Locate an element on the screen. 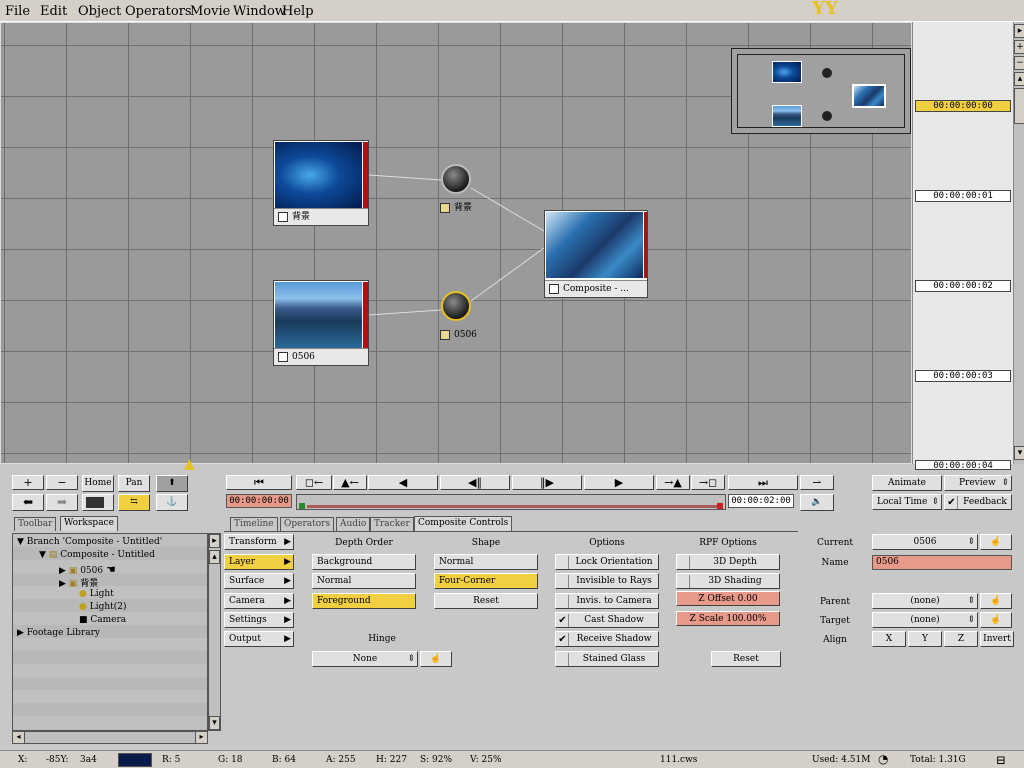 This screenshot has height=768, width=1024. target-pick-button: ☝ is located at coordinates (996, 620).